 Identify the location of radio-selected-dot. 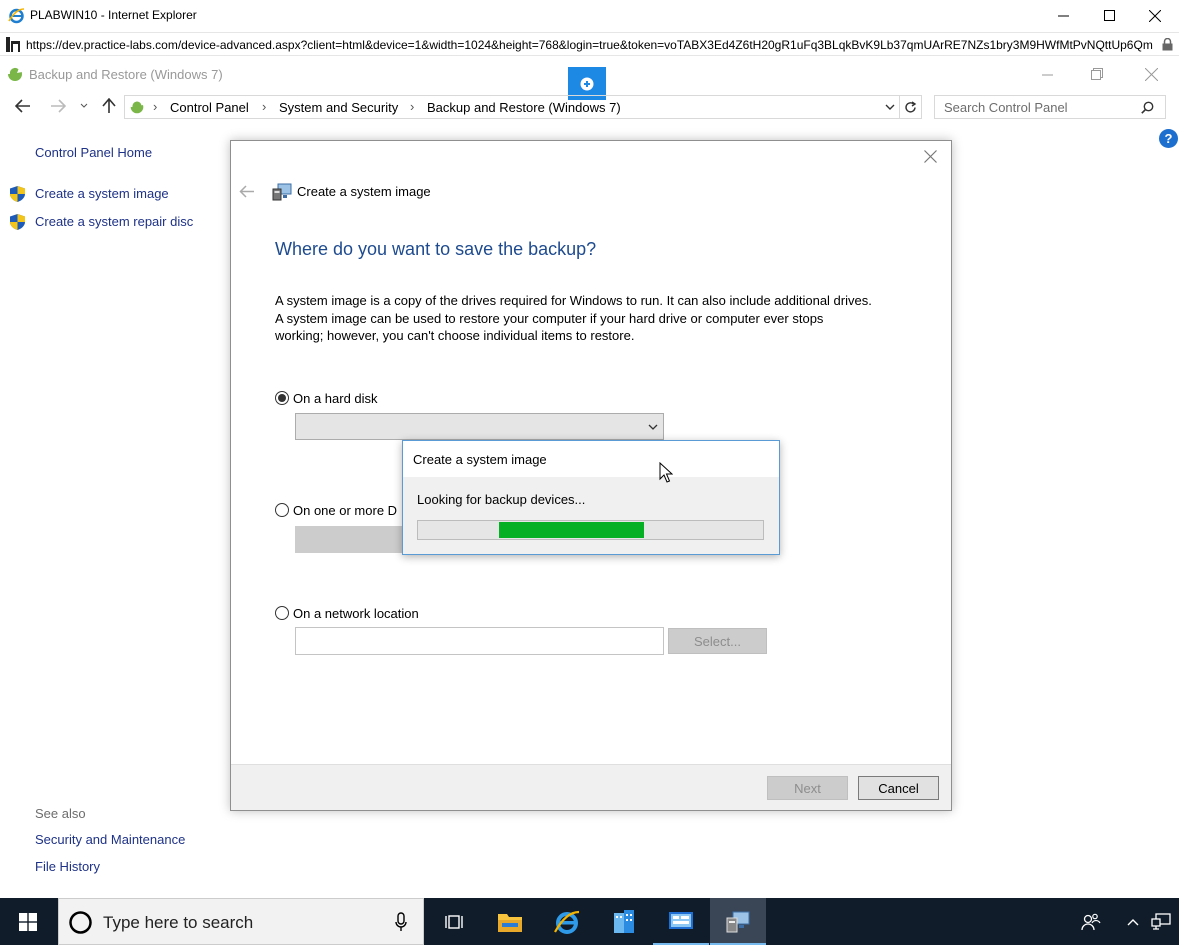
(282, 398).